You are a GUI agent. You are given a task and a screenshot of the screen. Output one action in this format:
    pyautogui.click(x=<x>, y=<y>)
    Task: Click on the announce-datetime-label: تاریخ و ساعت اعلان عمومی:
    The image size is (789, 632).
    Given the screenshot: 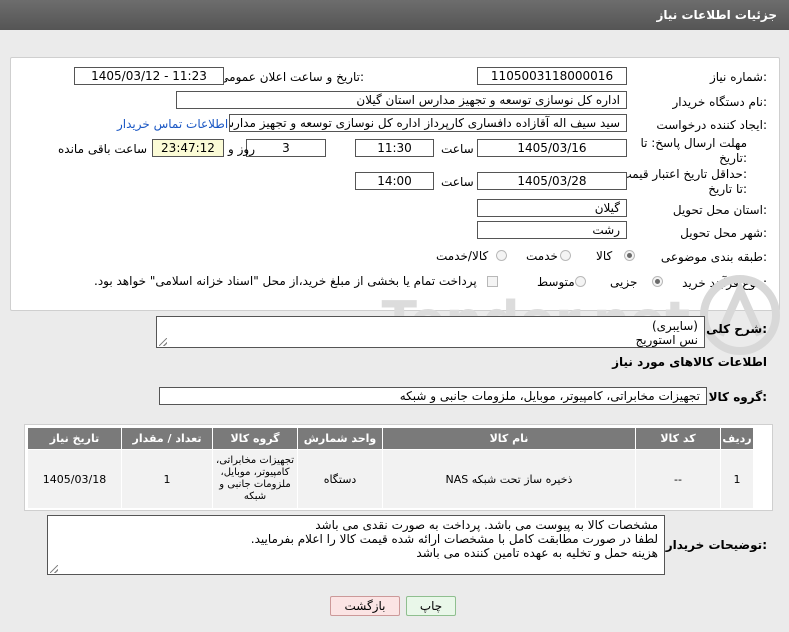 What is the action you would take?
    pyautogui.click(x=291, y=77)
    